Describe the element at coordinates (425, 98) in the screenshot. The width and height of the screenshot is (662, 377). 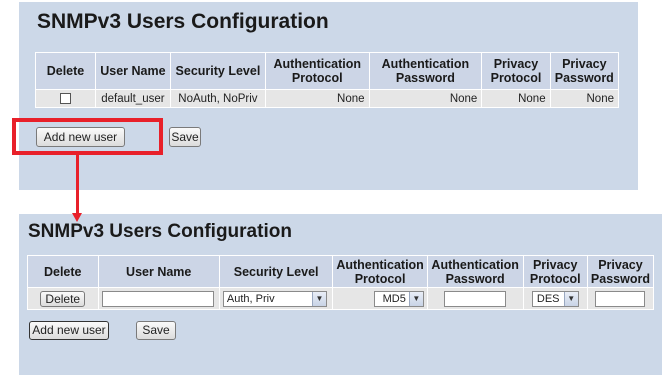
I see `auth-password-cell: None` at that location.